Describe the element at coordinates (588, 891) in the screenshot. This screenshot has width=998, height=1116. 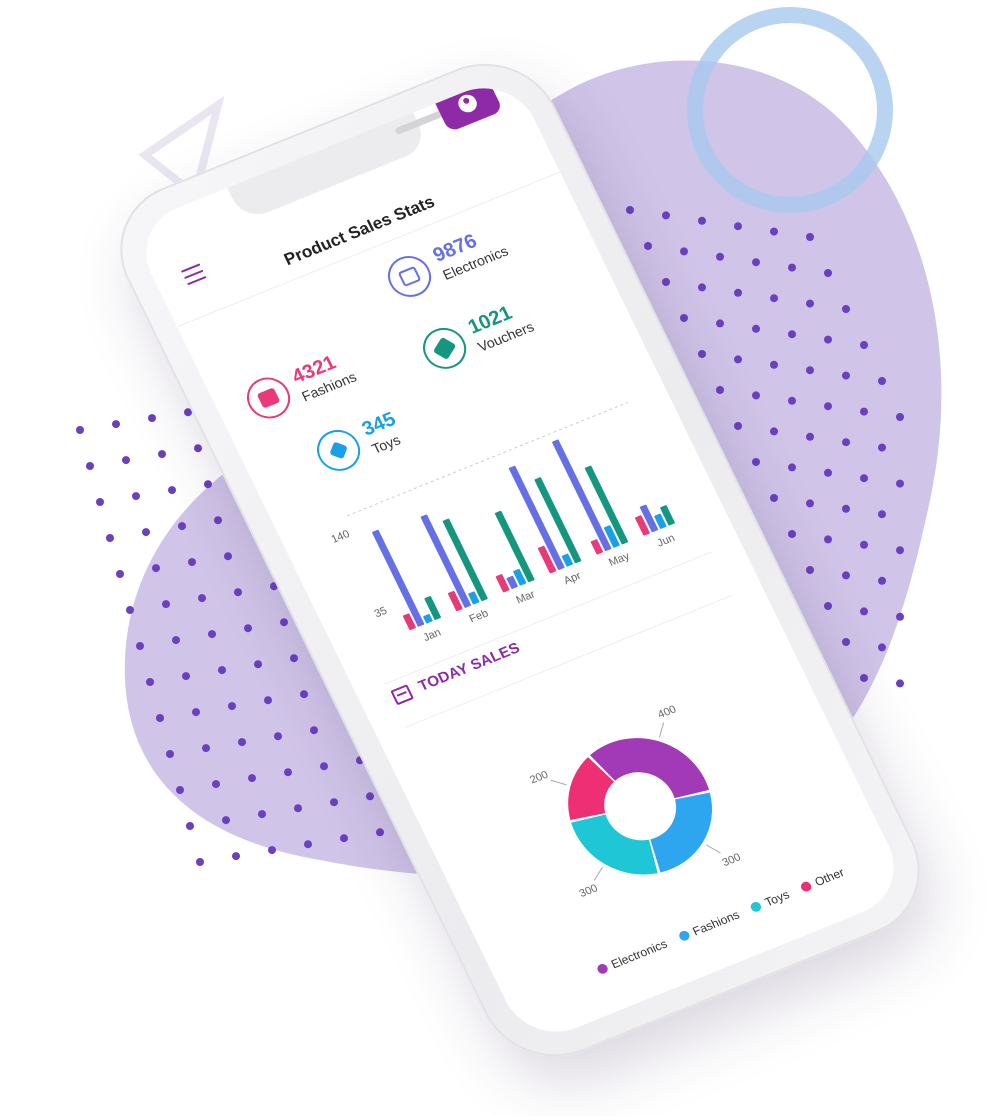
I see `slice-value-label: 300` at that location.